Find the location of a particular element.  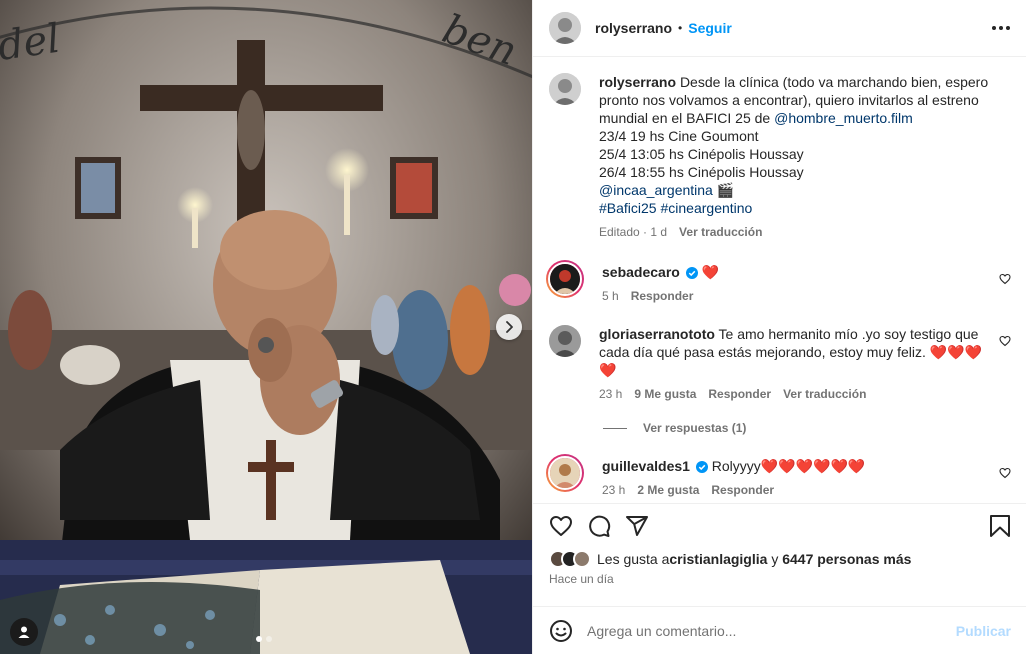

replies-divider is located at coordinates (615, 428).